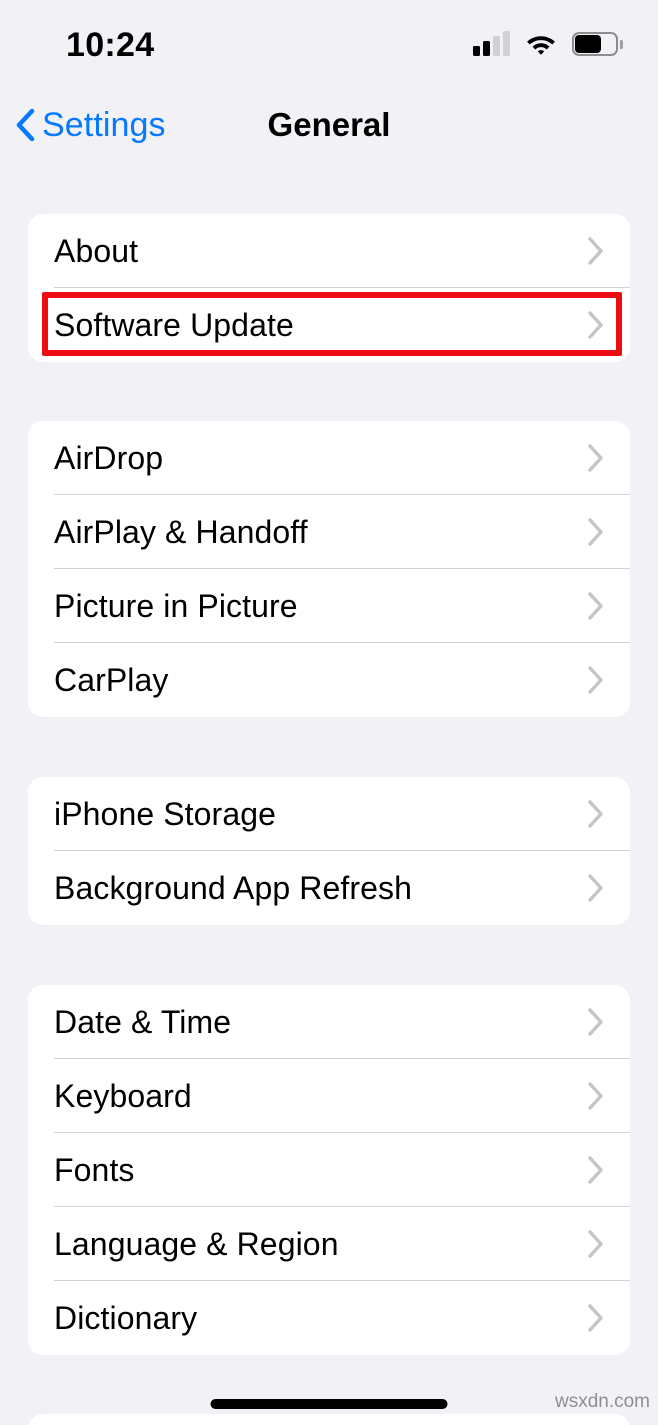  Describe the element at coordinates (143, 1021) in the screenshot. I see `settings-row-label: Date & Time` at that location.